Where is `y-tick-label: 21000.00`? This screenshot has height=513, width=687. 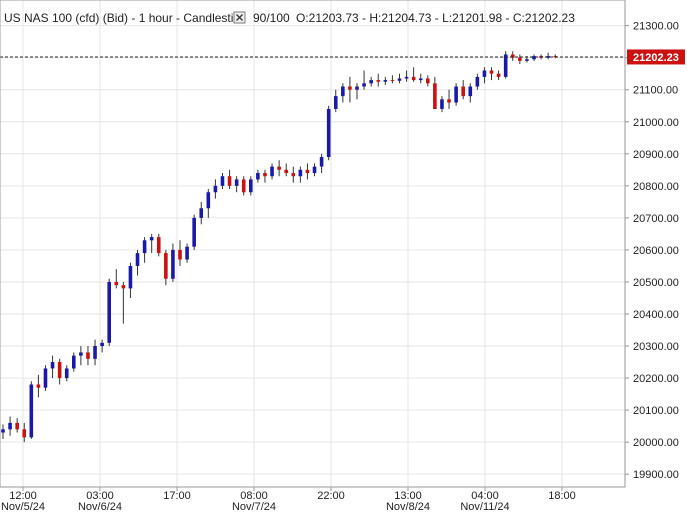
y-tick-label: 21000.00 is located at coordinates (656, 123).